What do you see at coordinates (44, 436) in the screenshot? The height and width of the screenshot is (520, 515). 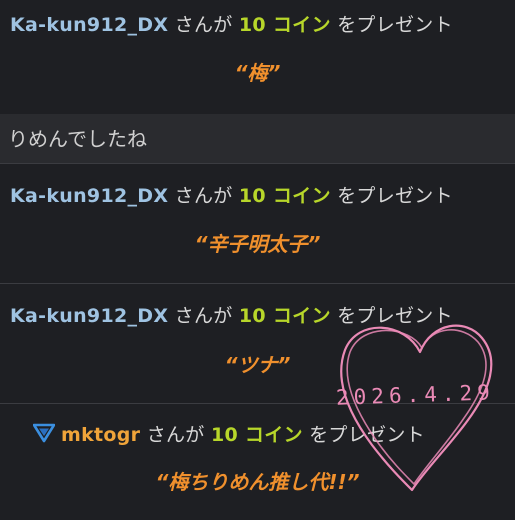 I see `v-shield-badge-icon` at bounding box center [44, 436].